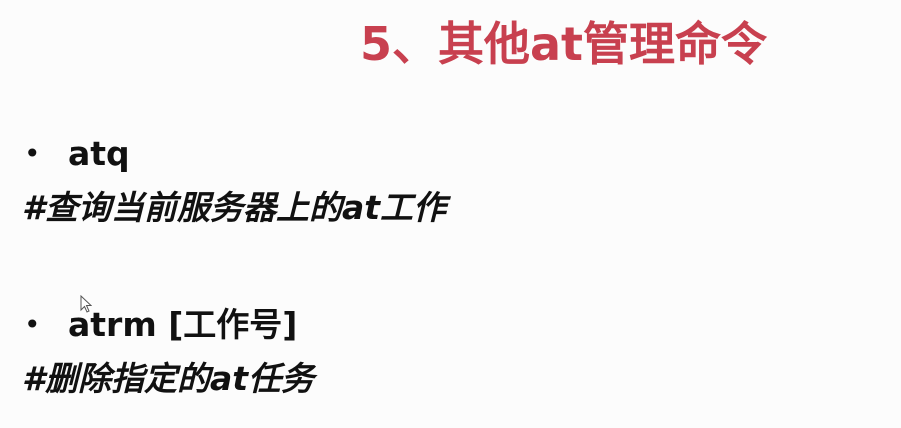 This screenshot has height=428, width=901. I want to click on command-comment: #查询当前服务器上的at工作, so click(234, 207).